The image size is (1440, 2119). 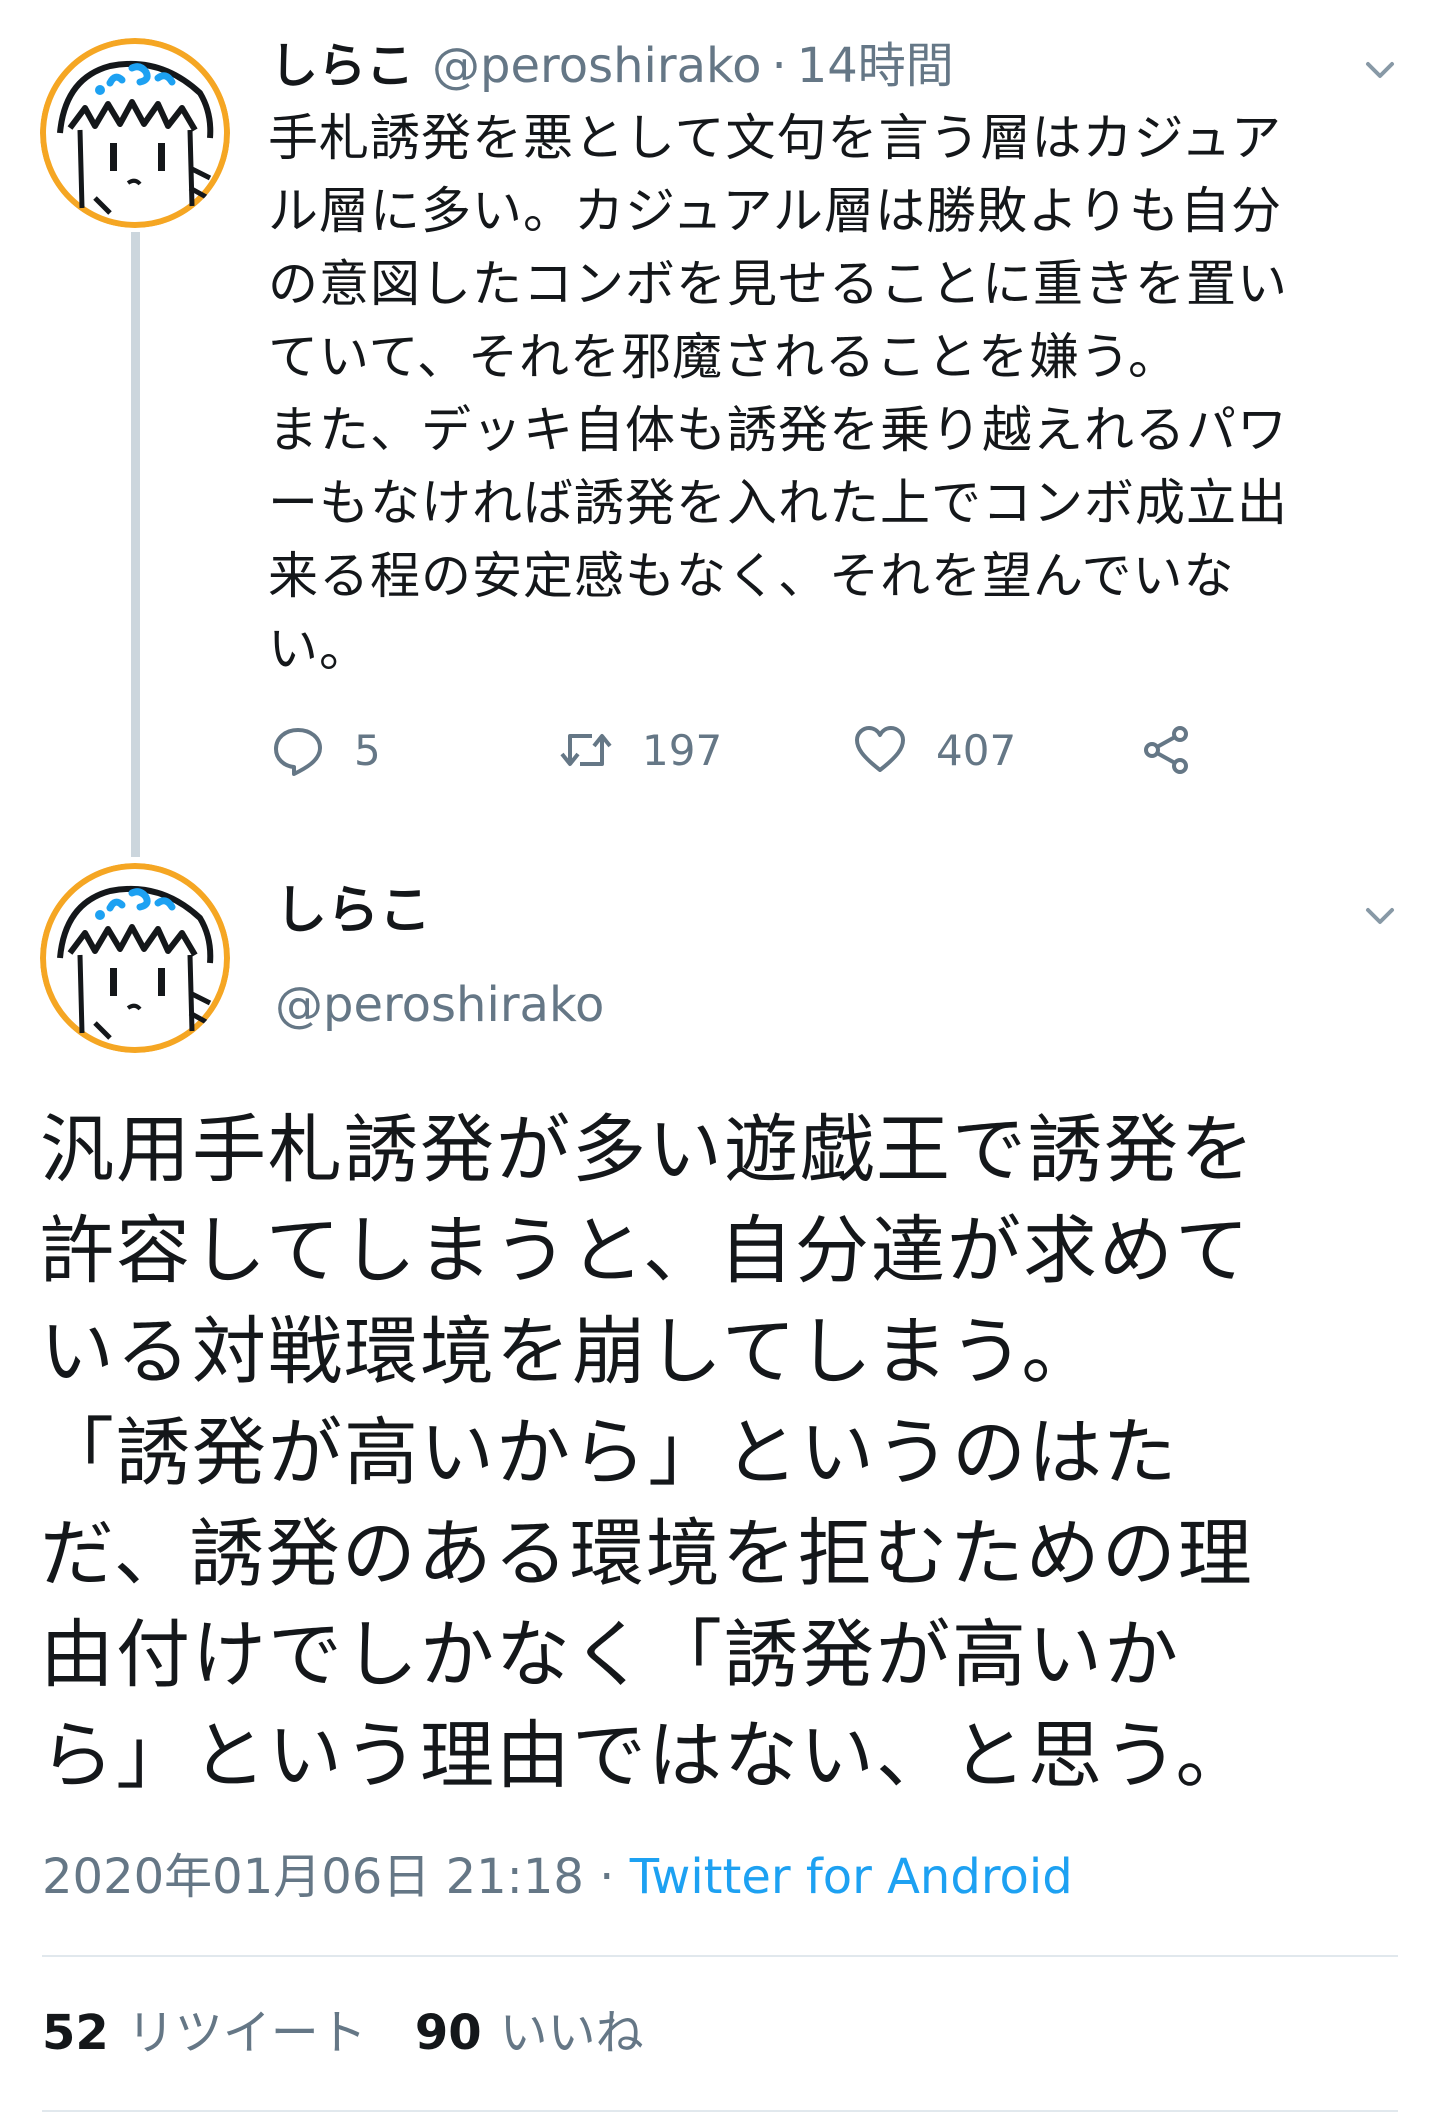 What do you see at coordinates (586, 750) in the screenshot?
I see `retweet-icon` at bounding box center [586, 750].